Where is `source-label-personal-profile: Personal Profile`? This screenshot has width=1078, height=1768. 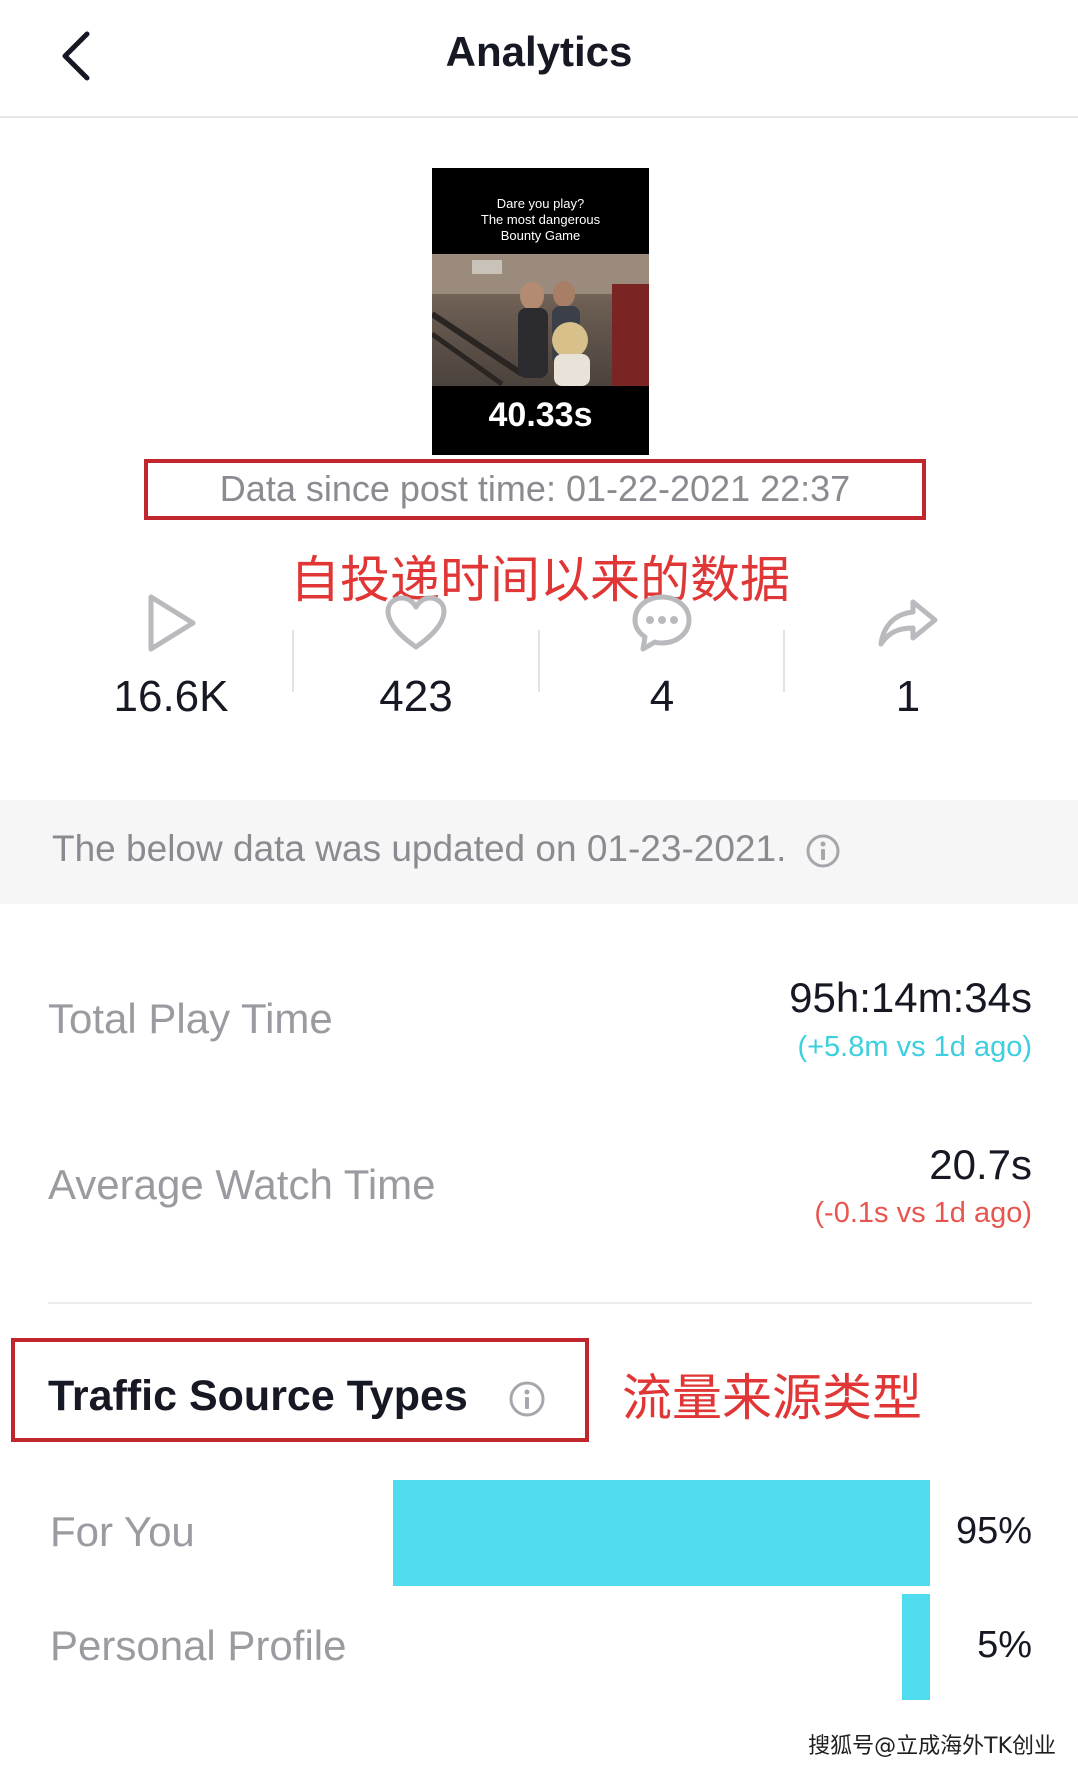 source-label-personal-profile: Personal Profile is located at coordinates (198, 1645).